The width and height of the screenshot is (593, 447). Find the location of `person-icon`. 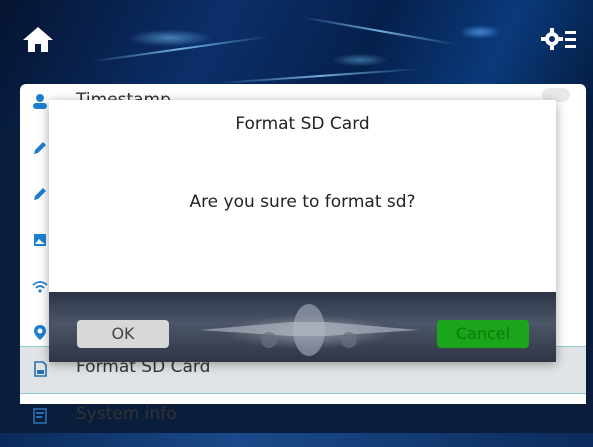

person-icon is located at coordinates (40, 101).